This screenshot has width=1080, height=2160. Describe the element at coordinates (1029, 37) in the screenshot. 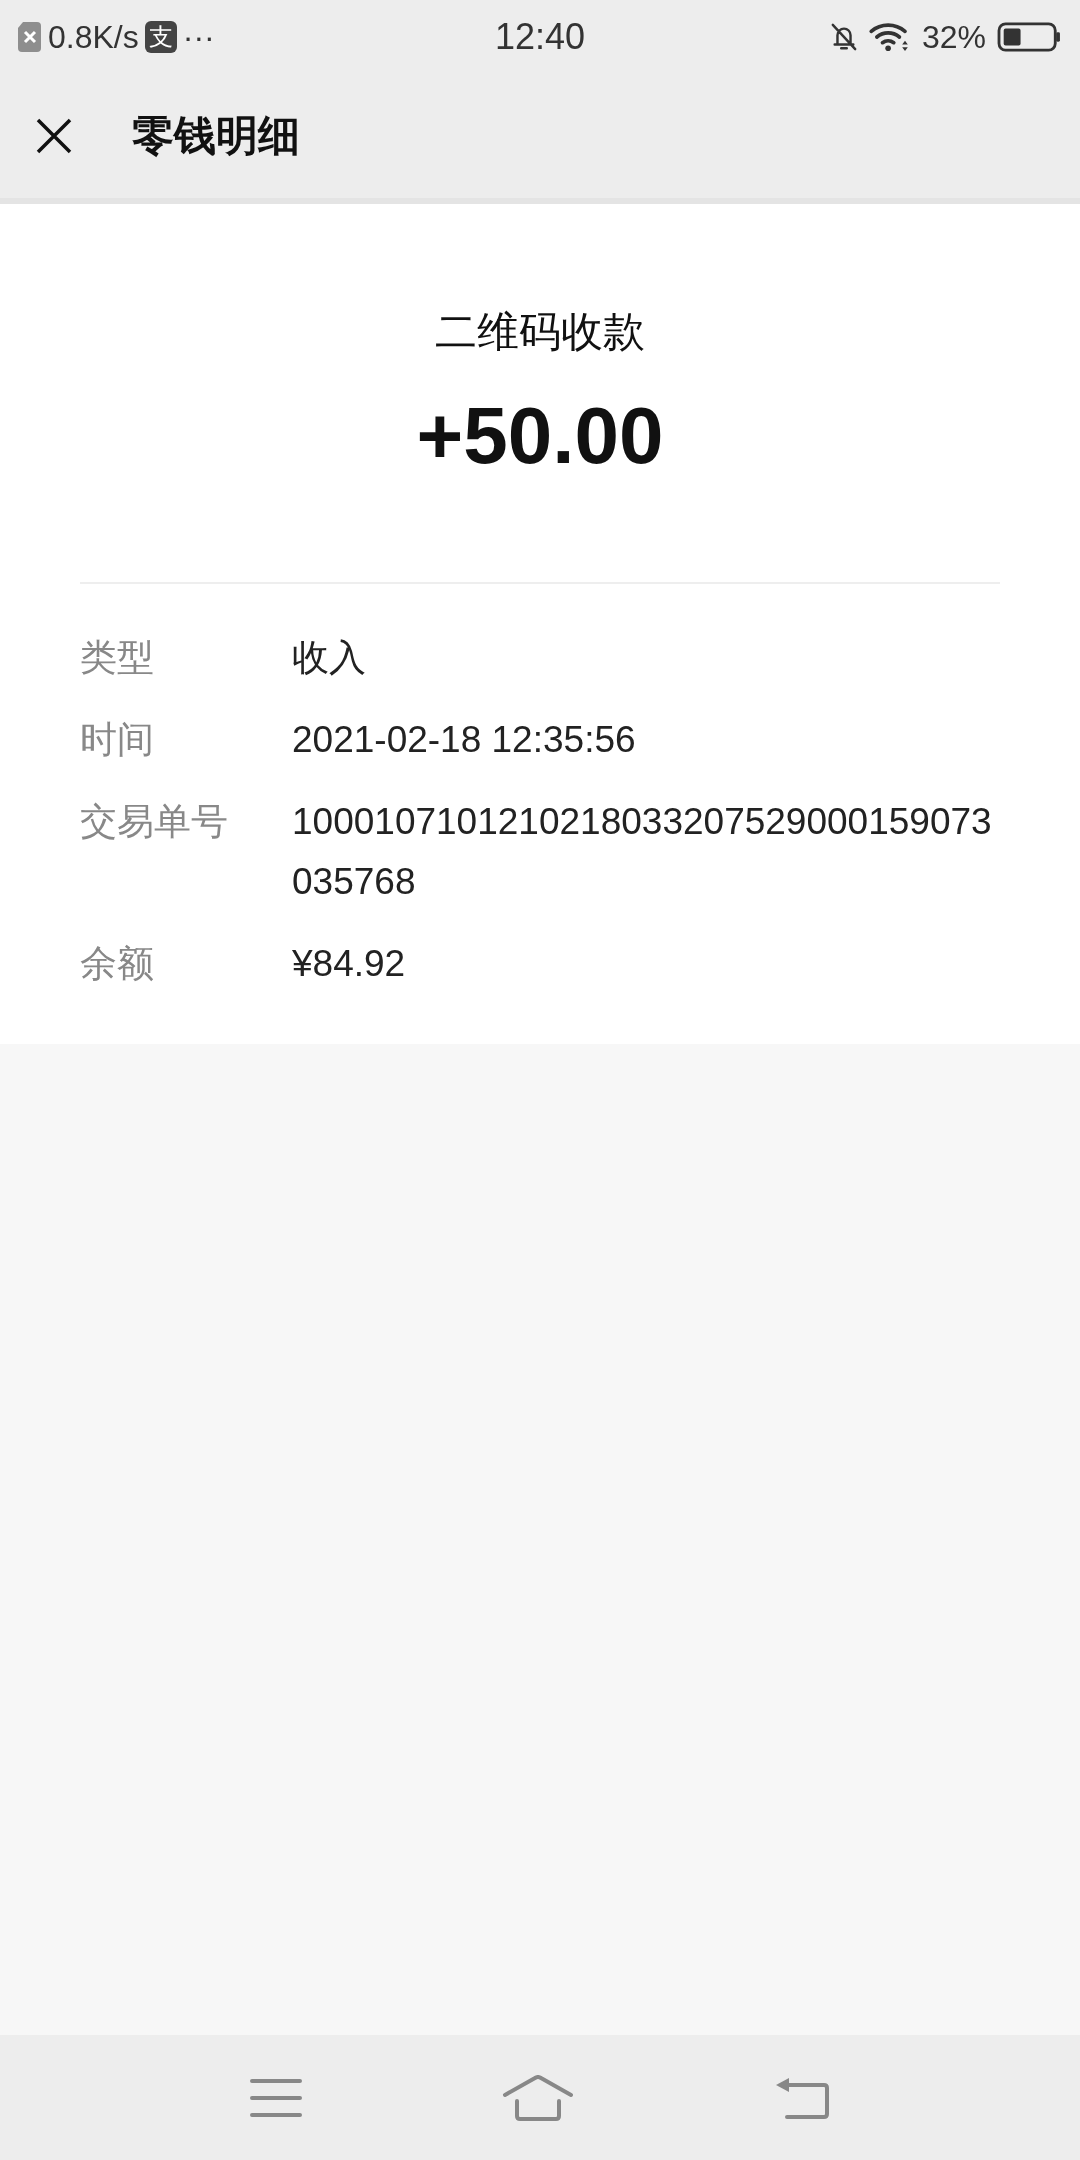

I see `battery-icon` at that location.